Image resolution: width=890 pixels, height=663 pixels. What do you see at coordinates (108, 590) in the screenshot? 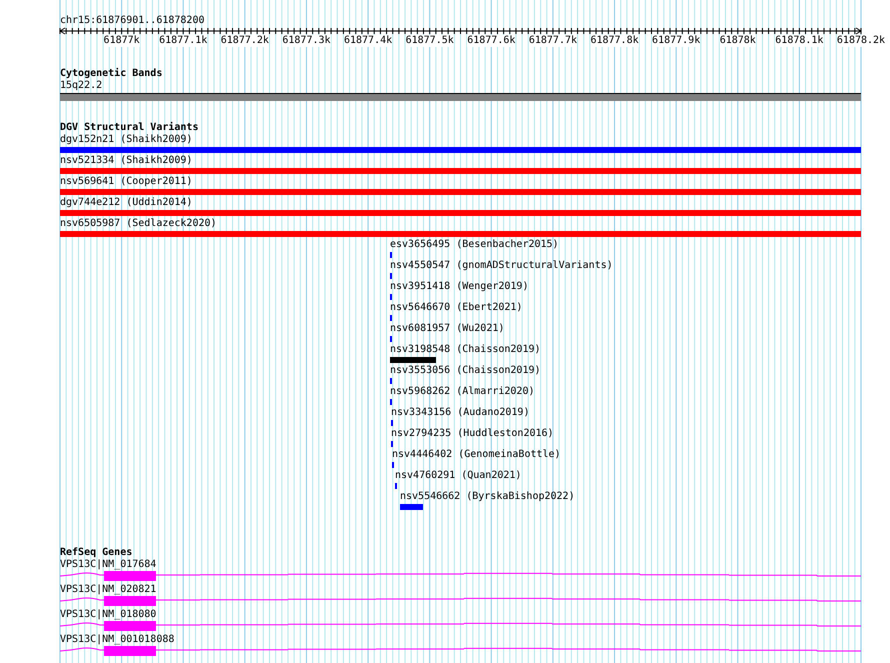
I see `gene-label: VPS13C|NM_020821` at bounding box center [108, 590].